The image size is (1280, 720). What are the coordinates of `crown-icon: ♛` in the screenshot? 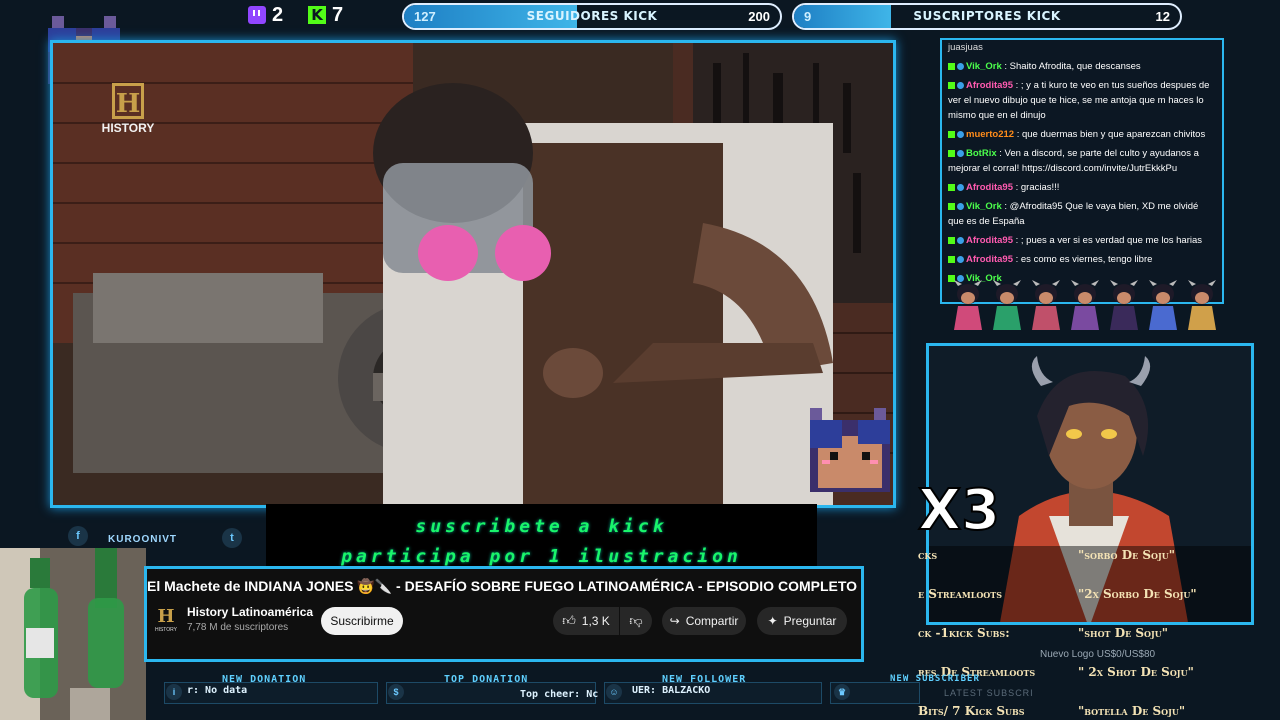 It's located at (842, 692).